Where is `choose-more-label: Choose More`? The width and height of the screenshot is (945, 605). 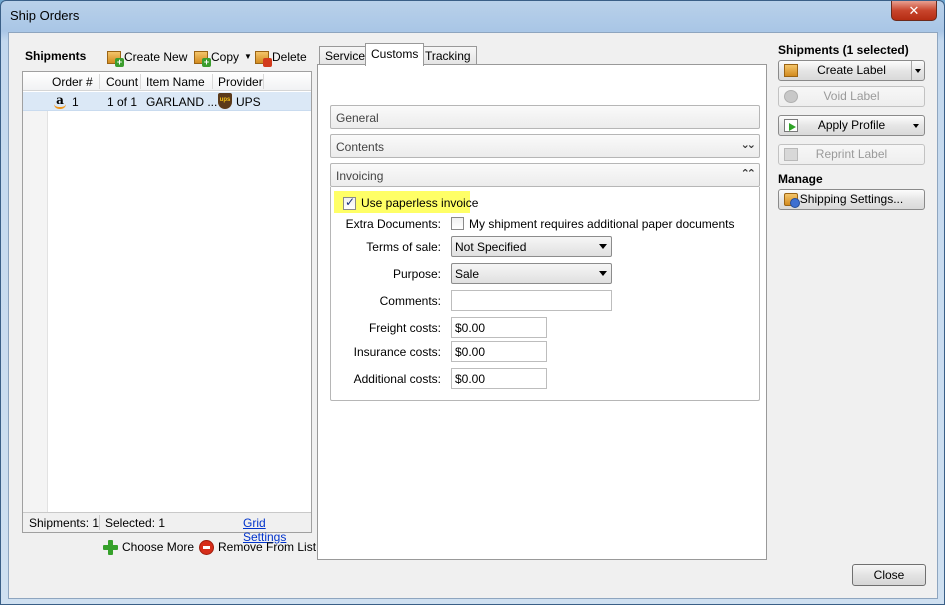
choose-more-label: Choose More is located at coordinates (158, 547).